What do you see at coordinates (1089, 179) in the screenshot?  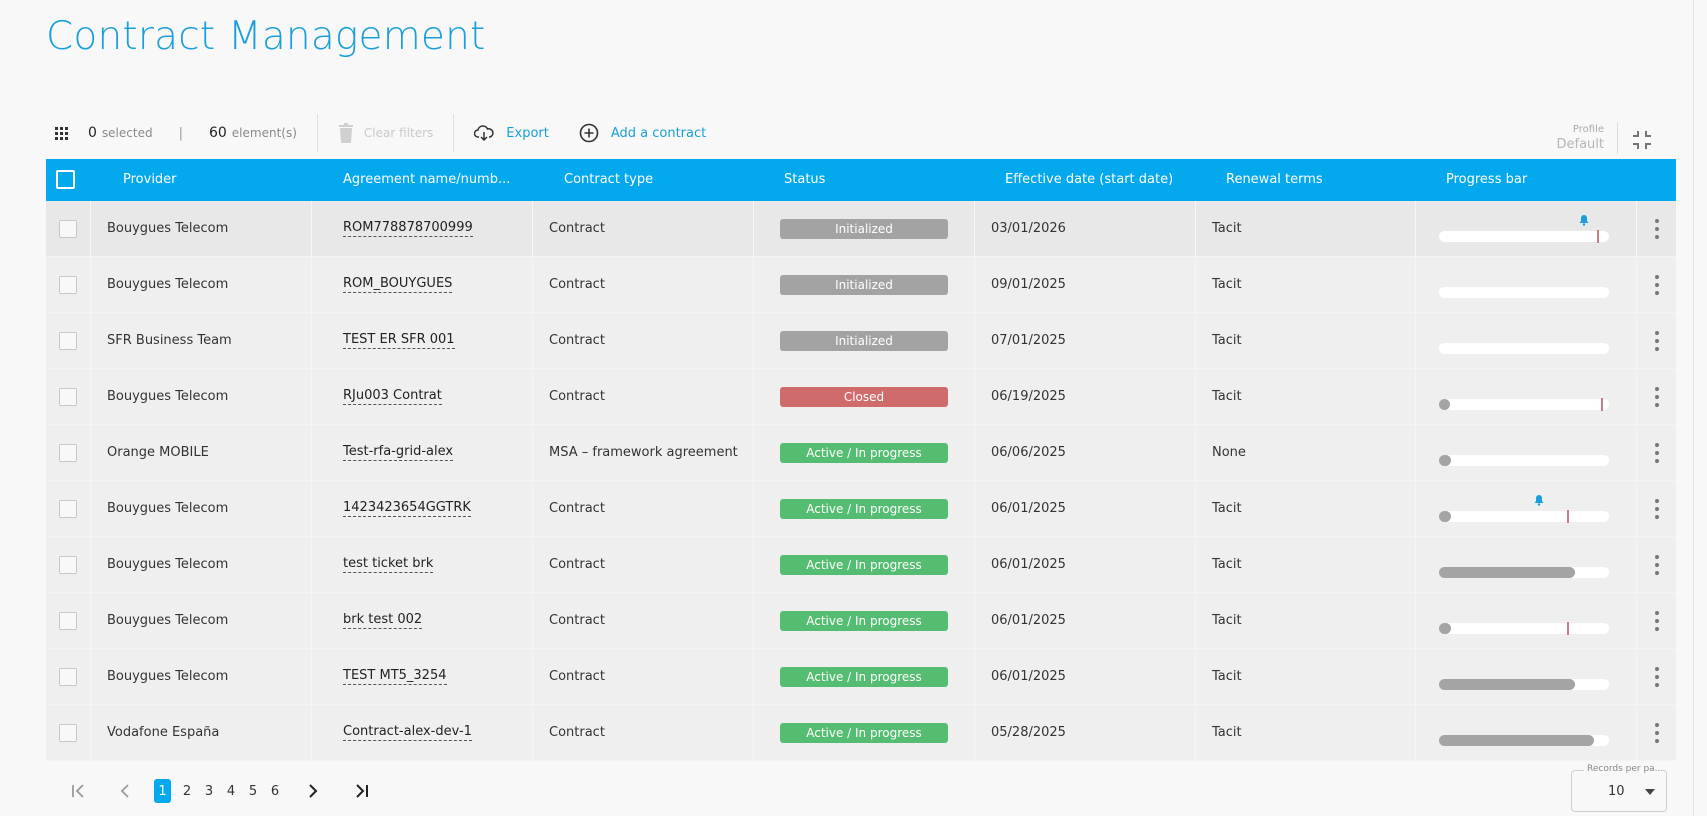 I see `column-header-effective-date: Effective date (start date)` at bounding box center [1089, 179].